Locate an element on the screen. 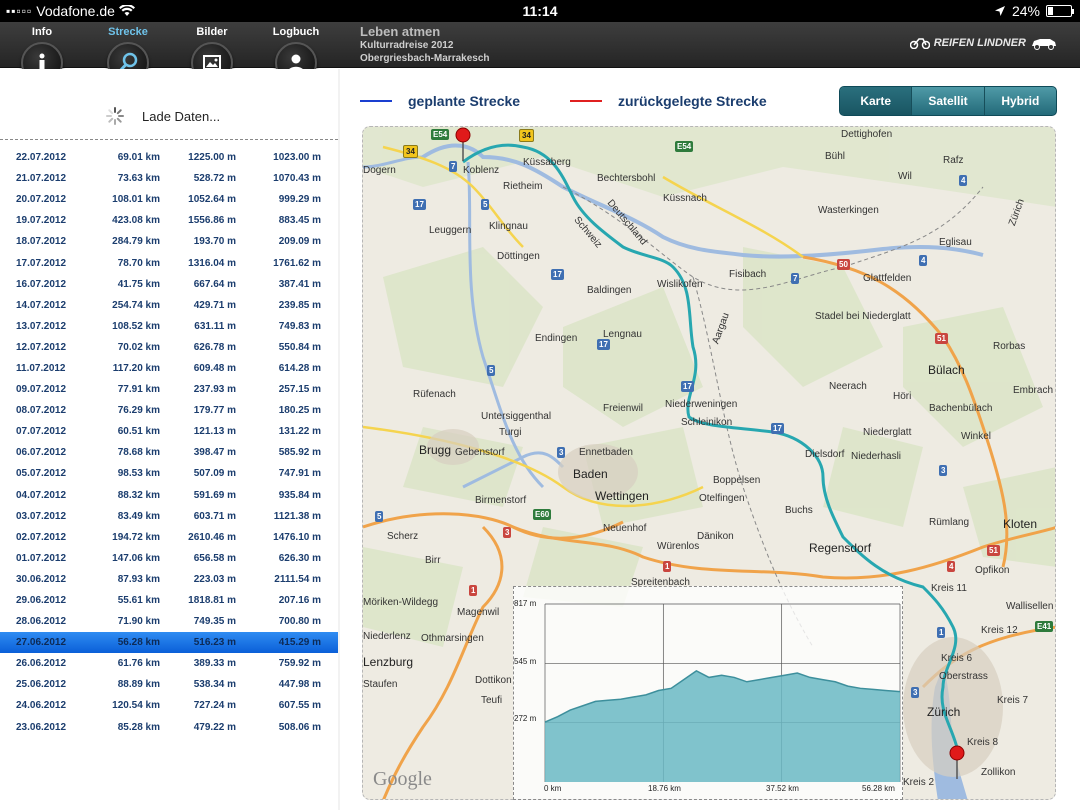 This screenshot has width=1080, height=810. map-label: Schleinikon is located at coordinates (707, 422).